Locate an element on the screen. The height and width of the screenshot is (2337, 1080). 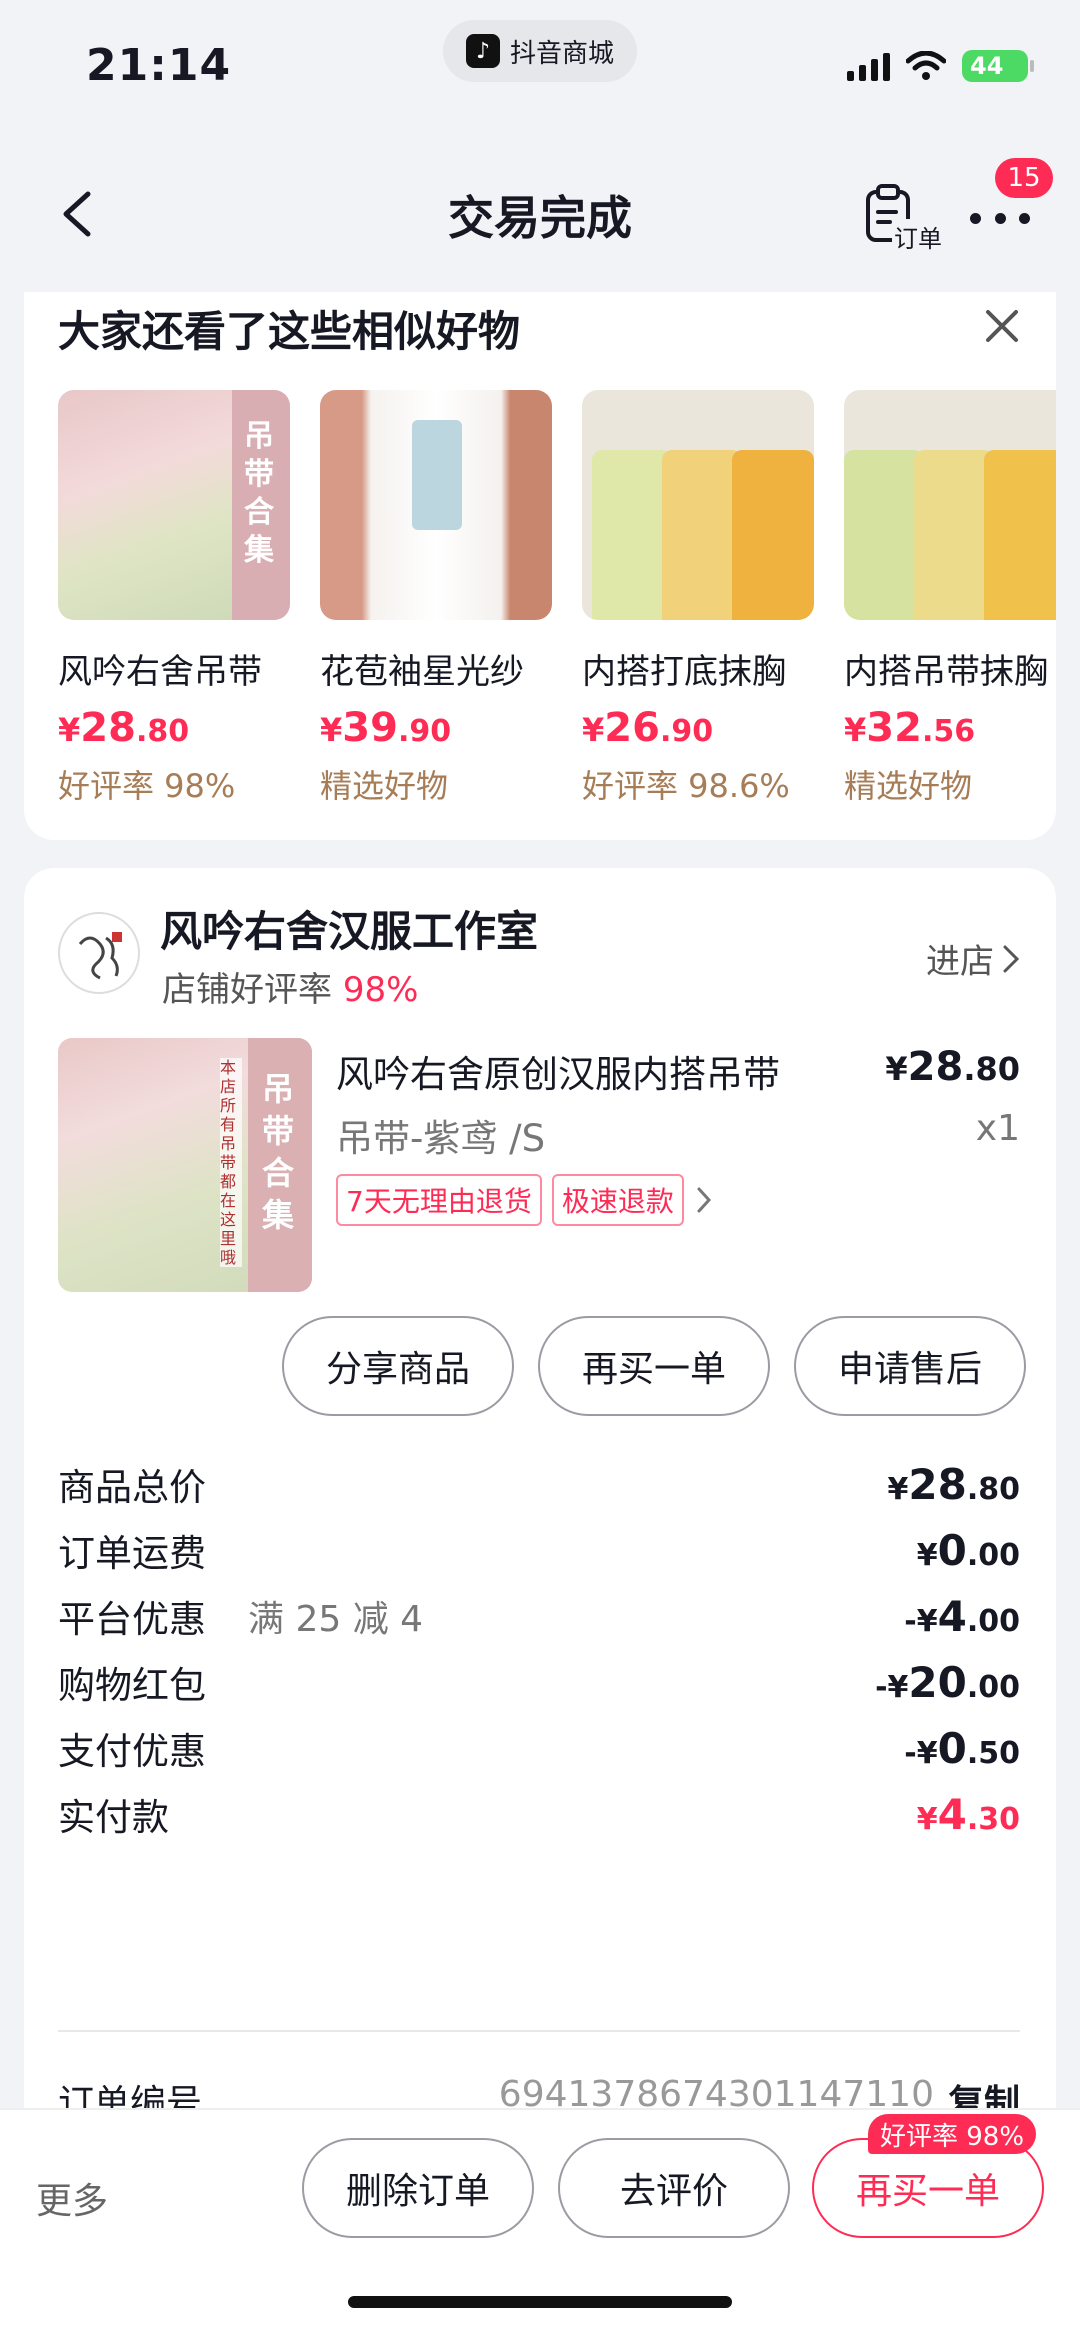
battery-icon: 44 is located at coordinates (998, 66).